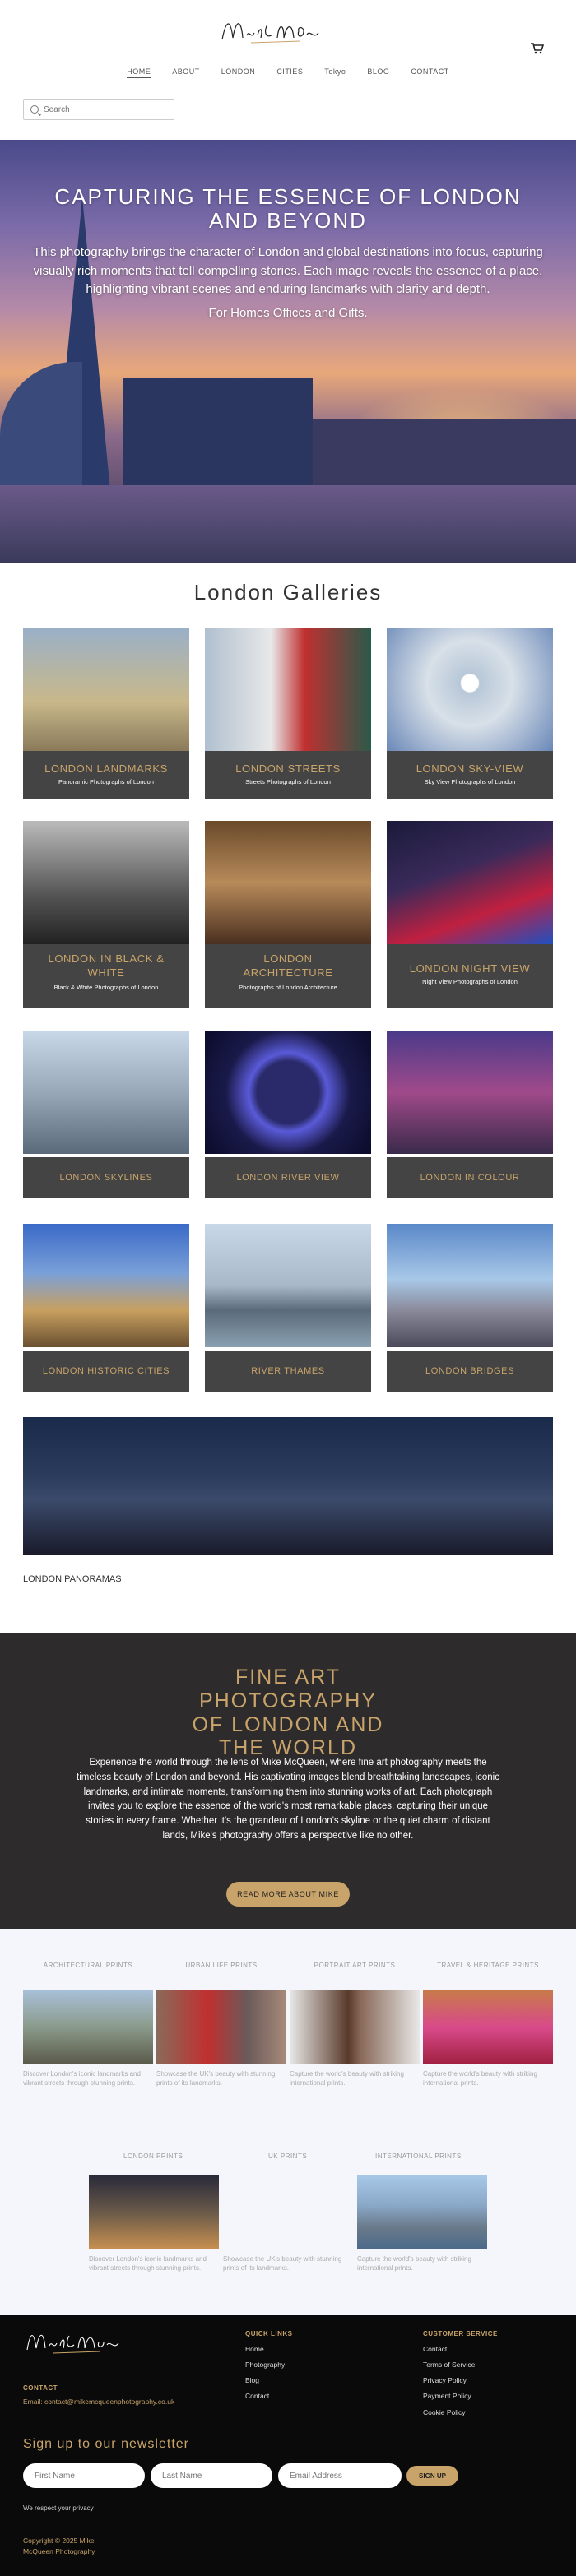 The height and width of the screenshot is (2576, 576). Describe the element at coordinates (449, 2349) in the screenshot. I see `footer-link-contact-cs: Contact` at that location.